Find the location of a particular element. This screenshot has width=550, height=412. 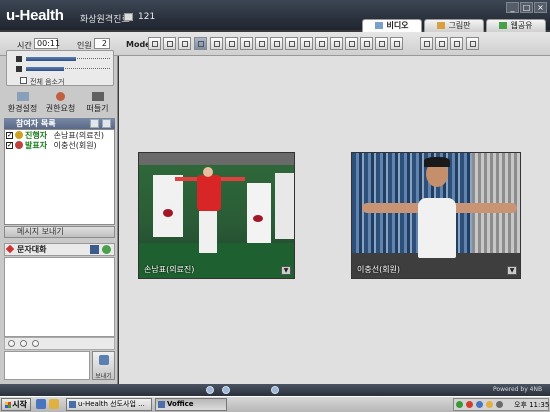

taskbar-task-voffice: Voffice is located at coordinates (191, 404).